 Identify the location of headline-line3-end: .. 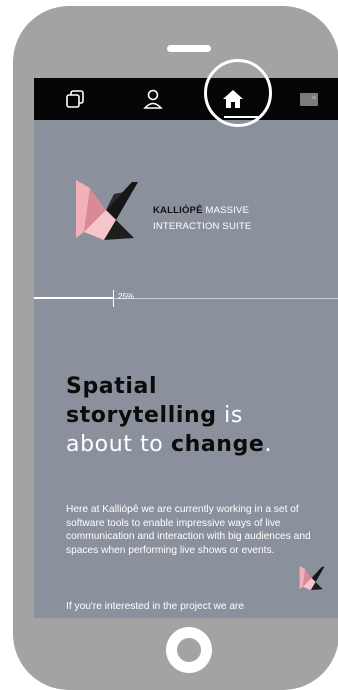
(268, 444).